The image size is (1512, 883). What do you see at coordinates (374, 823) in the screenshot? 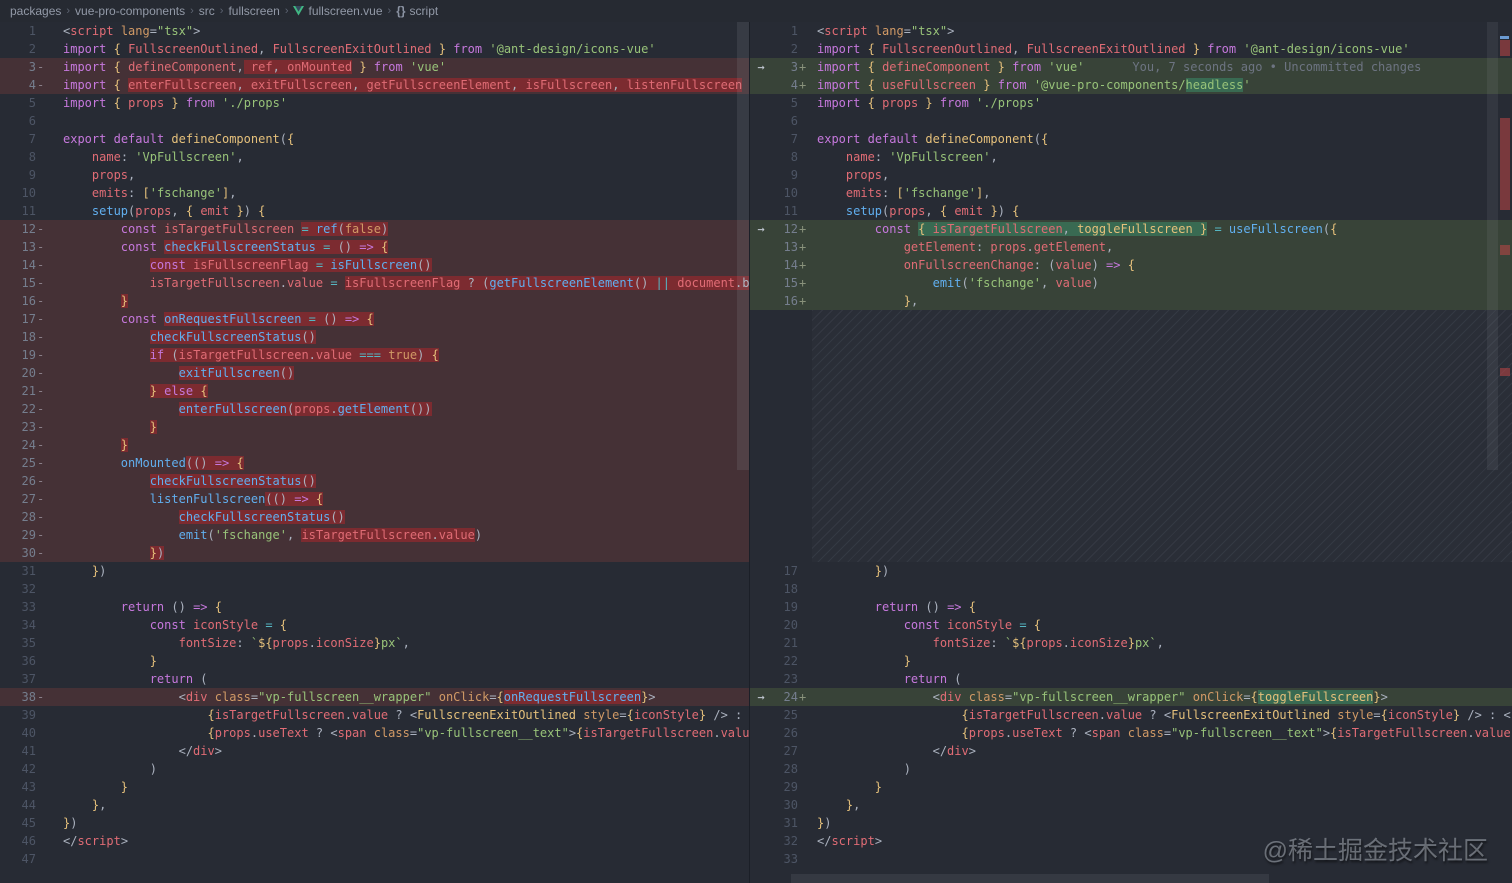
I see `code-line: 45})` at bounding box center [374, 823].